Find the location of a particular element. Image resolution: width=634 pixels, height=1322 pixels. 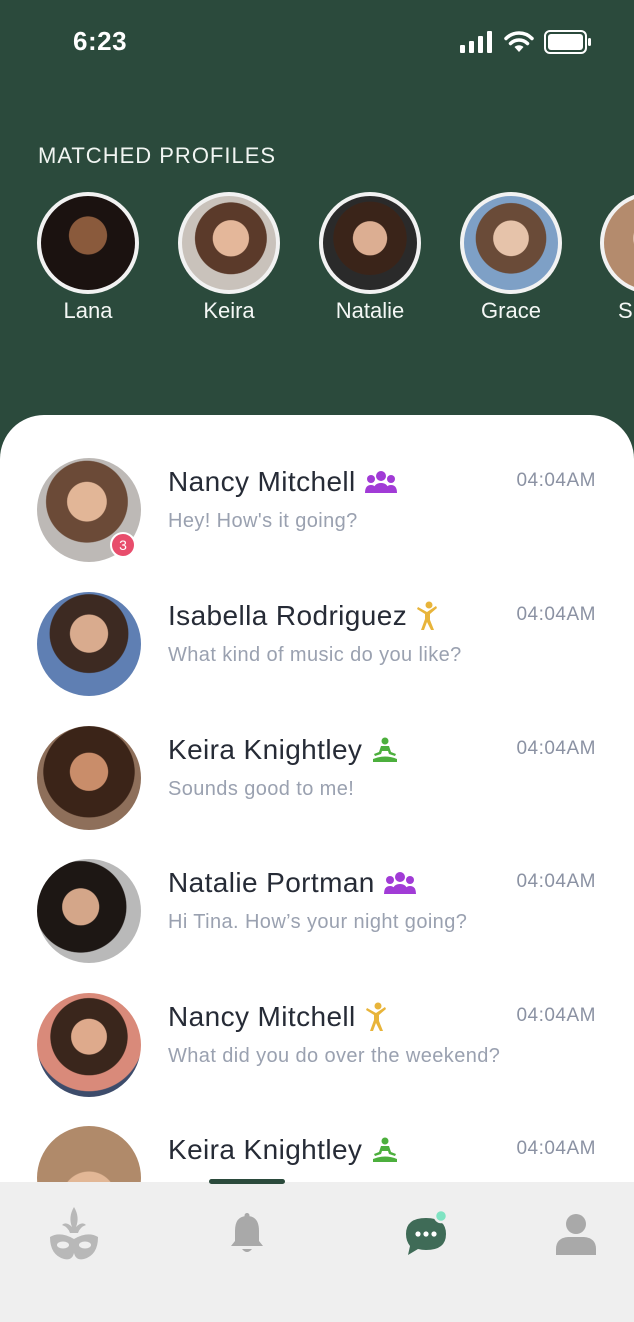

matched-profiles-title: MATCHED PROFILES is located at coordinates (157, 155).